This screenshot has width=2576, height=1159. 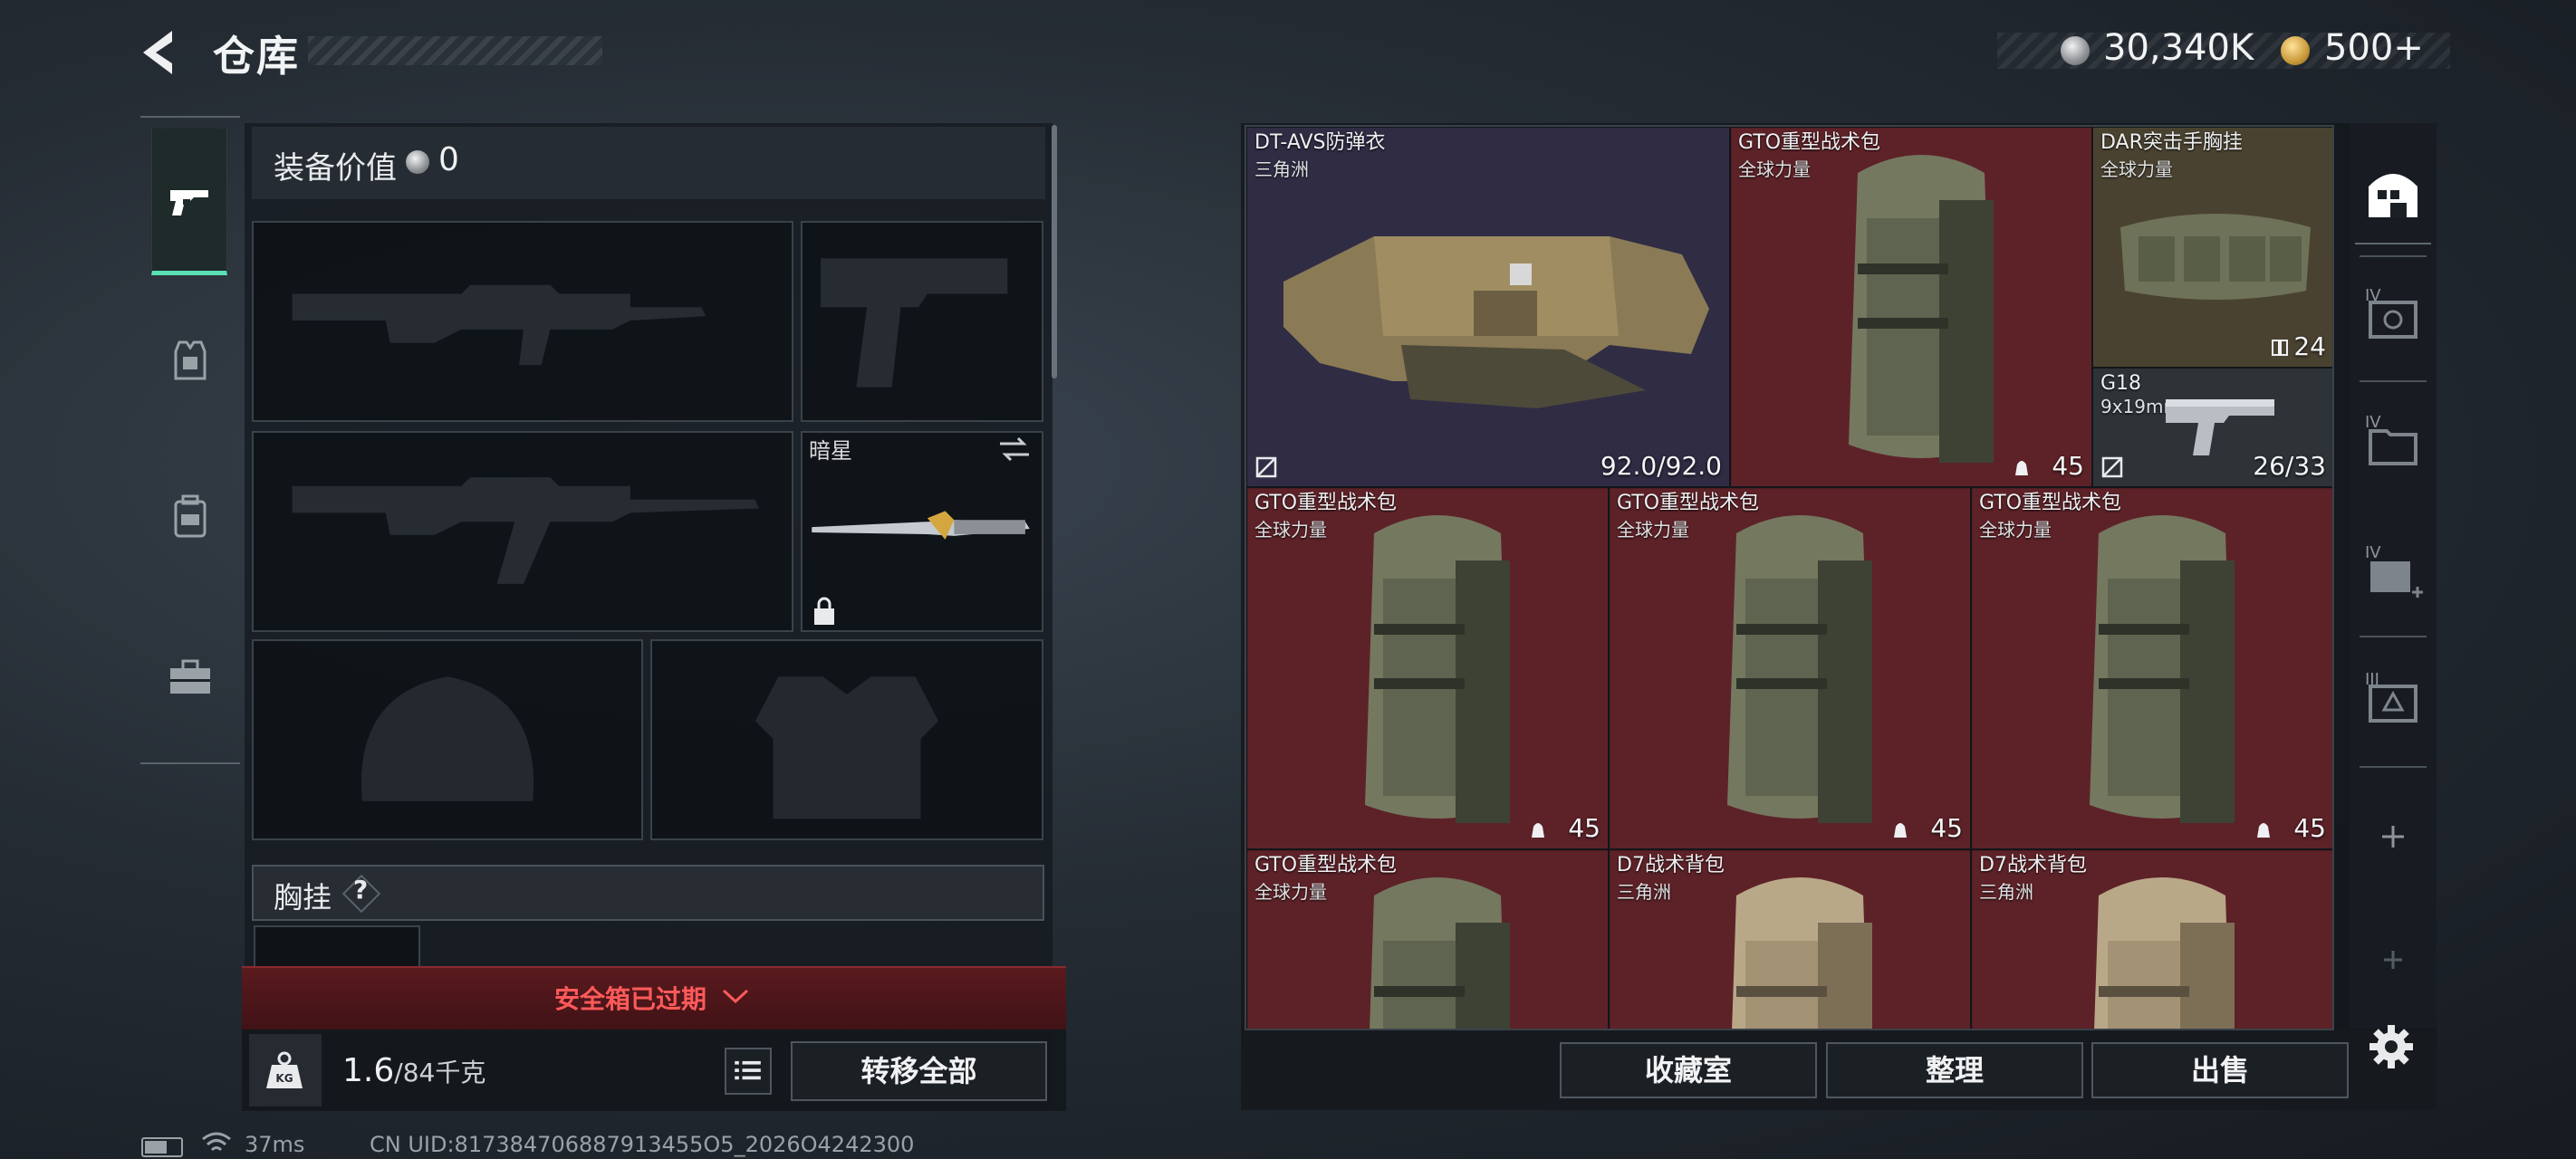 What do you see at coordinates (1014, 449) in the screenshot?
I see `swap-icon` at bounding box center [1014, 449].